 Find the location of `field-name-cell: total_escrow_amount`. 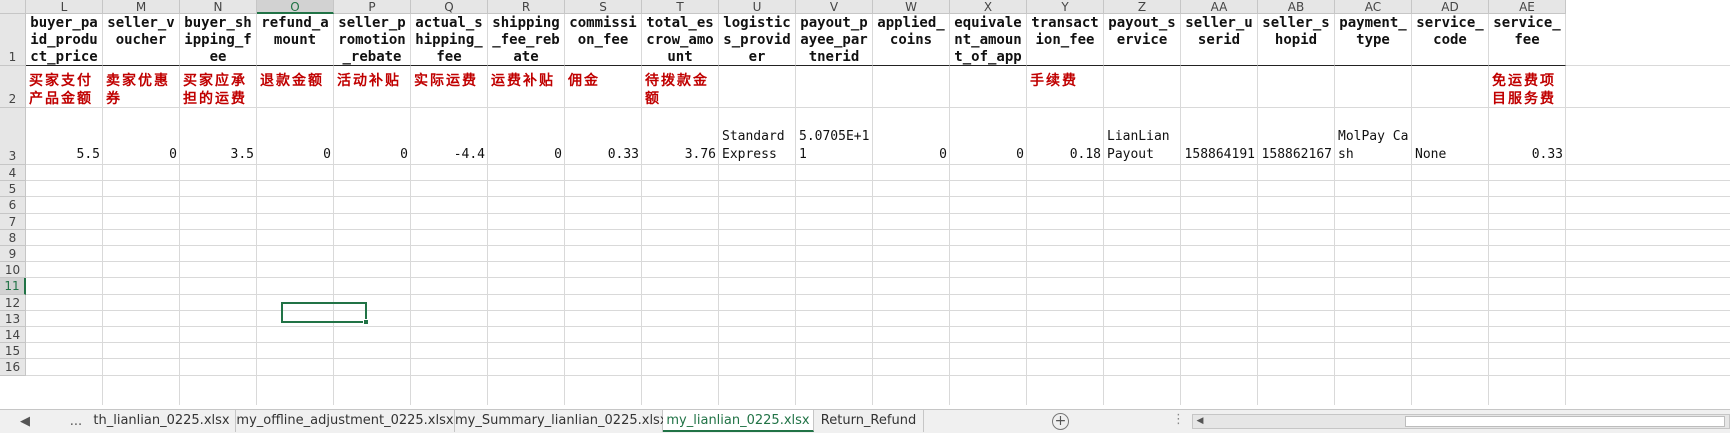

field-name-cell: total_escrow_amount is located at coordinates (680, 40).